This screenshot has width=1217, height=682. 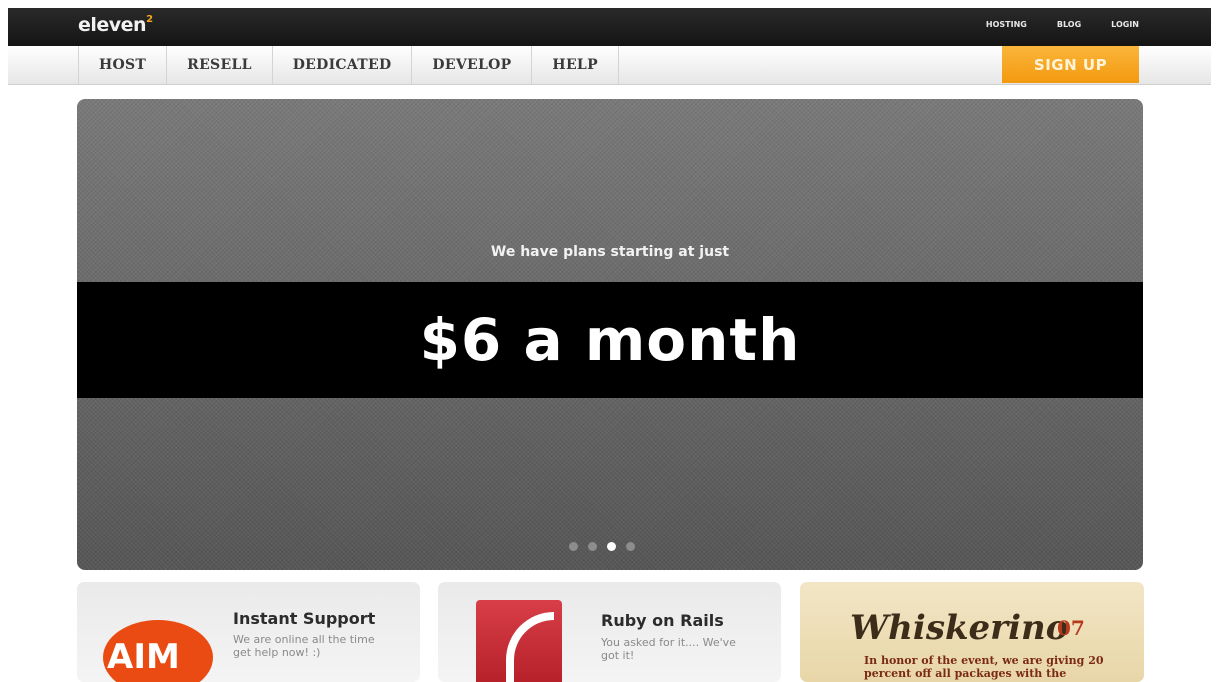 What do you see at coordinates (959, 628) in the screenshot?
I see `whiskerino-title: Whiskerino` at bounding box center [959, 628].